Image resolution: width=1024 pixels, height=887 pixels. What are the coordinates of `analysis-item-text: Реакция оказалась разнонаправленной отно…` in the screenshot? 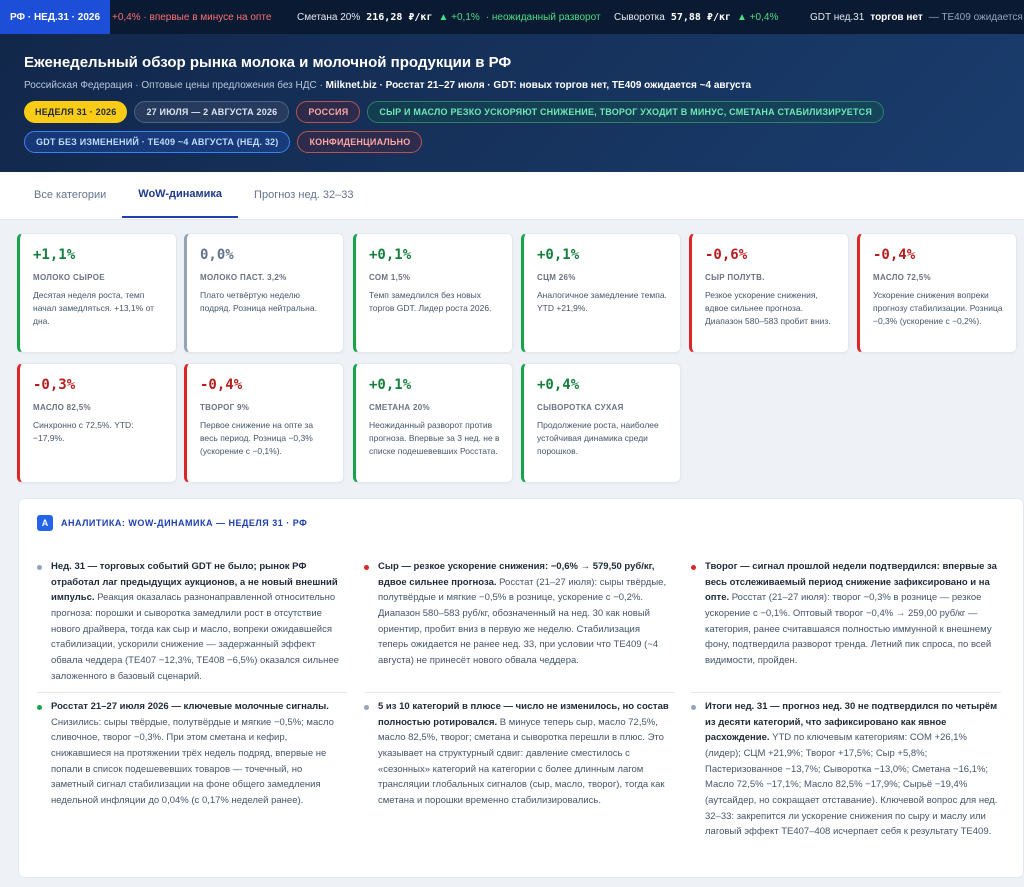 It's located at (195, 637).